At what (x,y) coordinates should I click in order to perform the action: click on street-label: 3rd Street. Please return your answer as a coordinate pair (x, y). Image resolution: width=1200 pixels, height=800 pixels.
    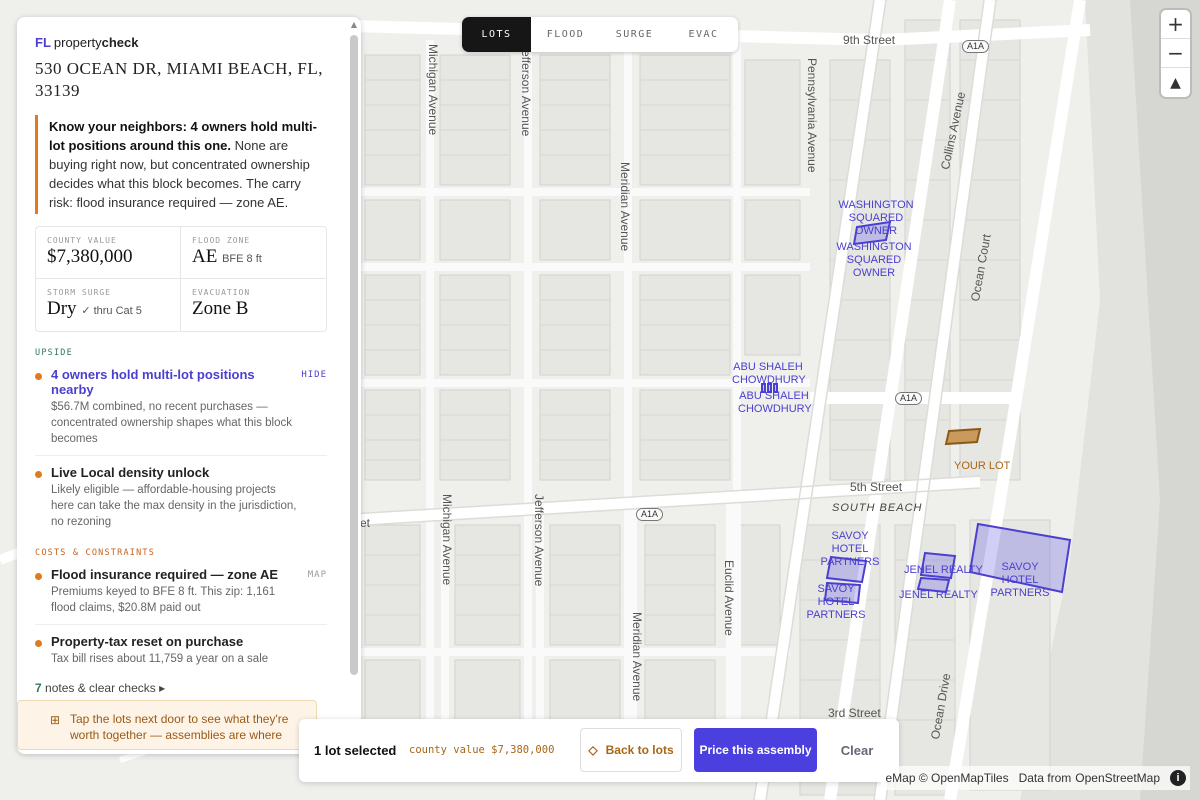
    Looking at the image, I should click on (854, 713).